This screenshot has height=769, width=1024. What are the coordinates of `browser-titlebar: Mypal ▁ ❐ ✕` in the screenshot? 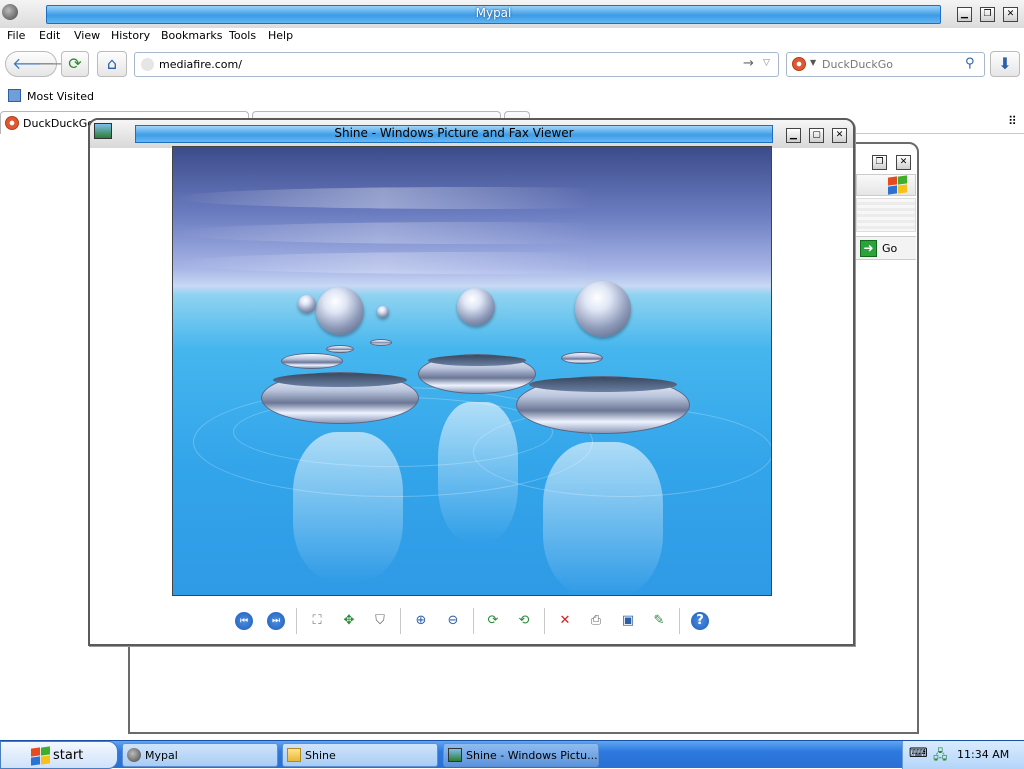 It's located at (512, 14).